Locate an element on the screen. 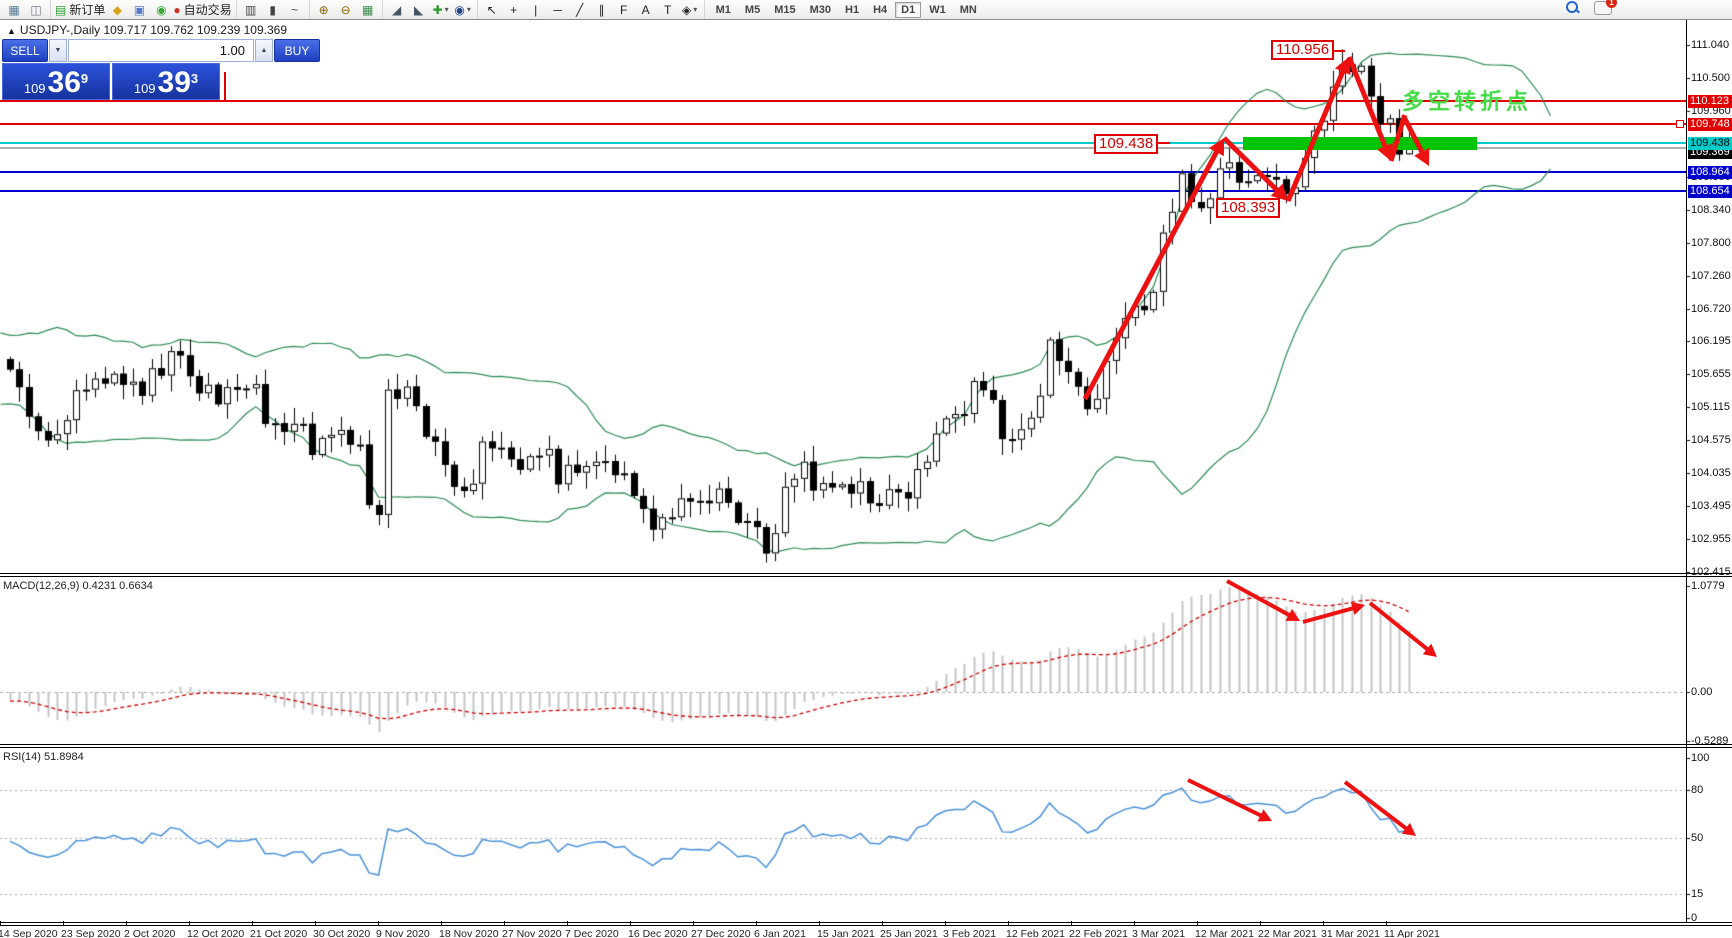 The image size is (1732, 938). chat-icon: 1 is located at coordinates (1605, 7).